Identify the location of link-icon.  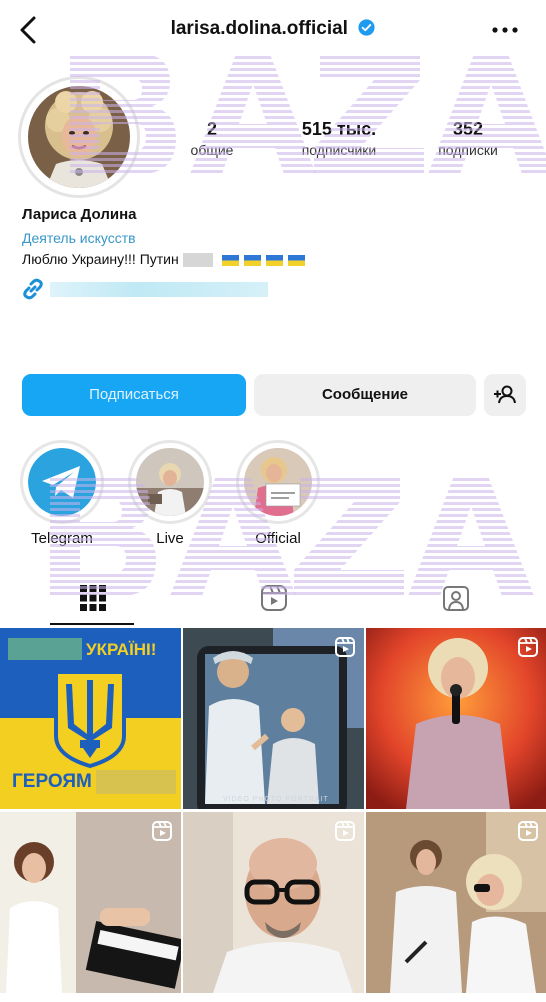
(33, 289).